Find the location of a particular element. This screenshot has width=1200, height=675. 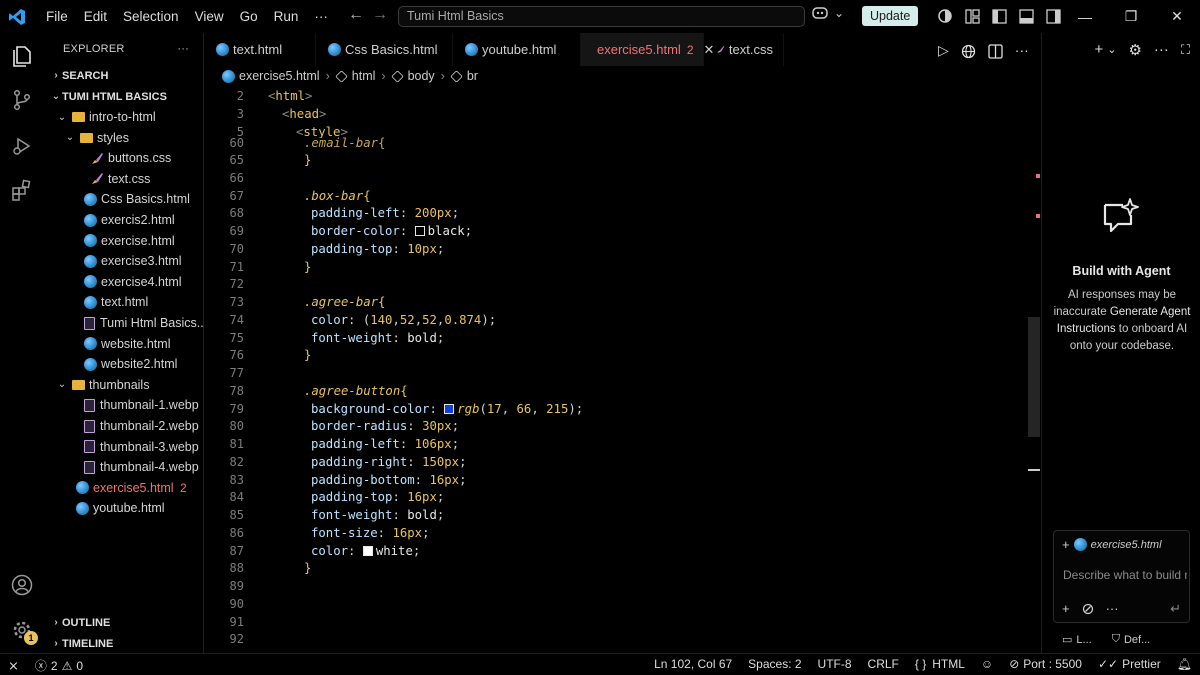

breadcrumb-html: html is located at coordinates (355, 76).